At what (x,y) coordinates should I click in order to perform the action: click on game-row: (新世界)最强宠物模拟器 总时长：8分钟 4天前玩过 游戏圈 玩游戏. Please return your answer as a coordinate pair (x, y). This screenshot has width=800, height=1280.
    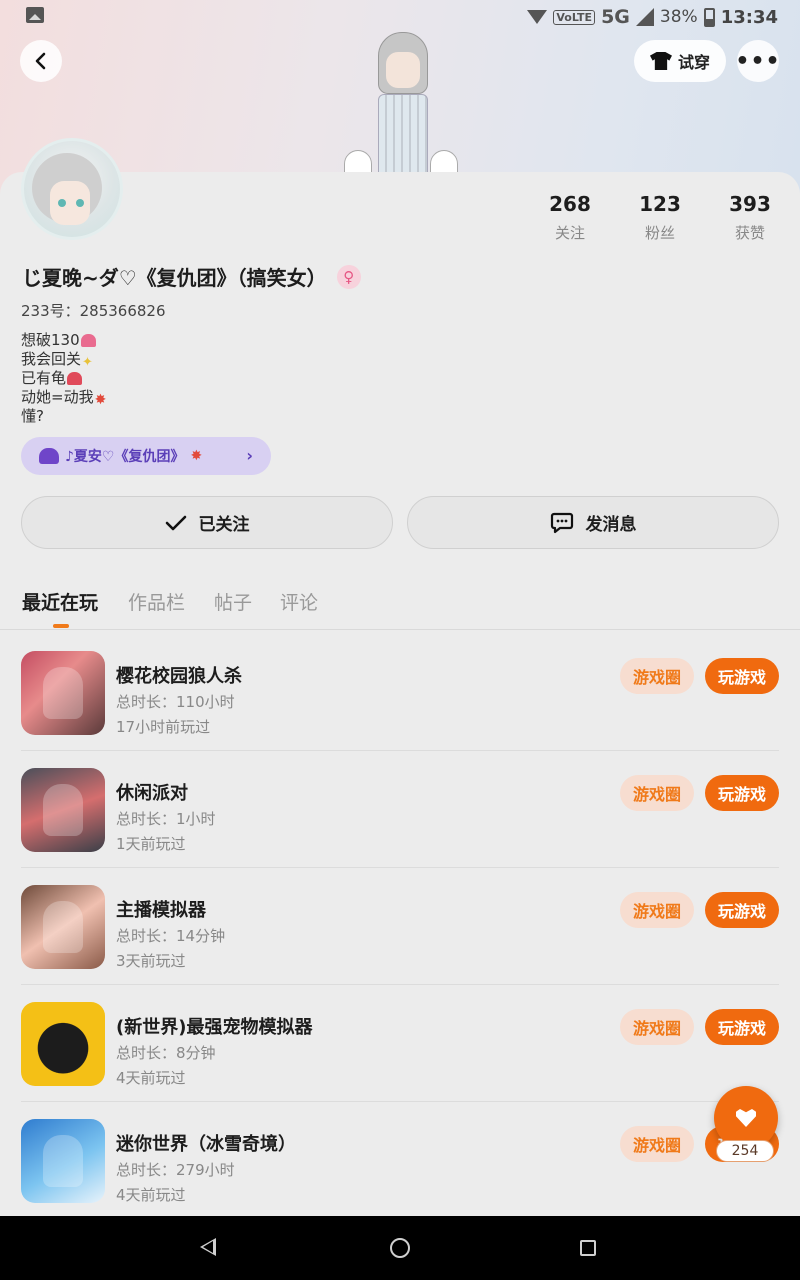
    Looking at the image, I should click on (400, 1043).